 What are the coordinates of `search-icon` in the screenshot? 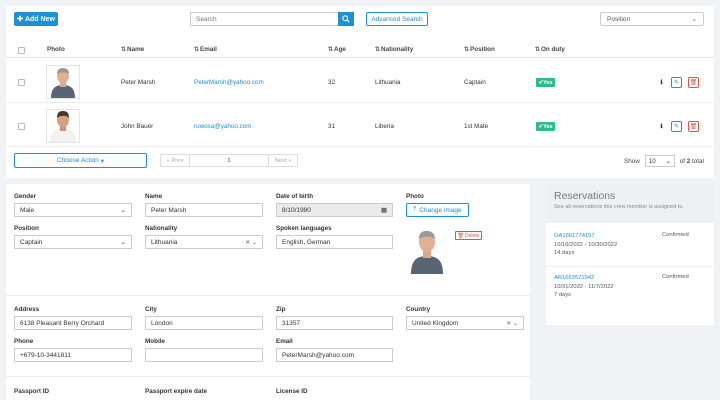 It's located at (346, 19).